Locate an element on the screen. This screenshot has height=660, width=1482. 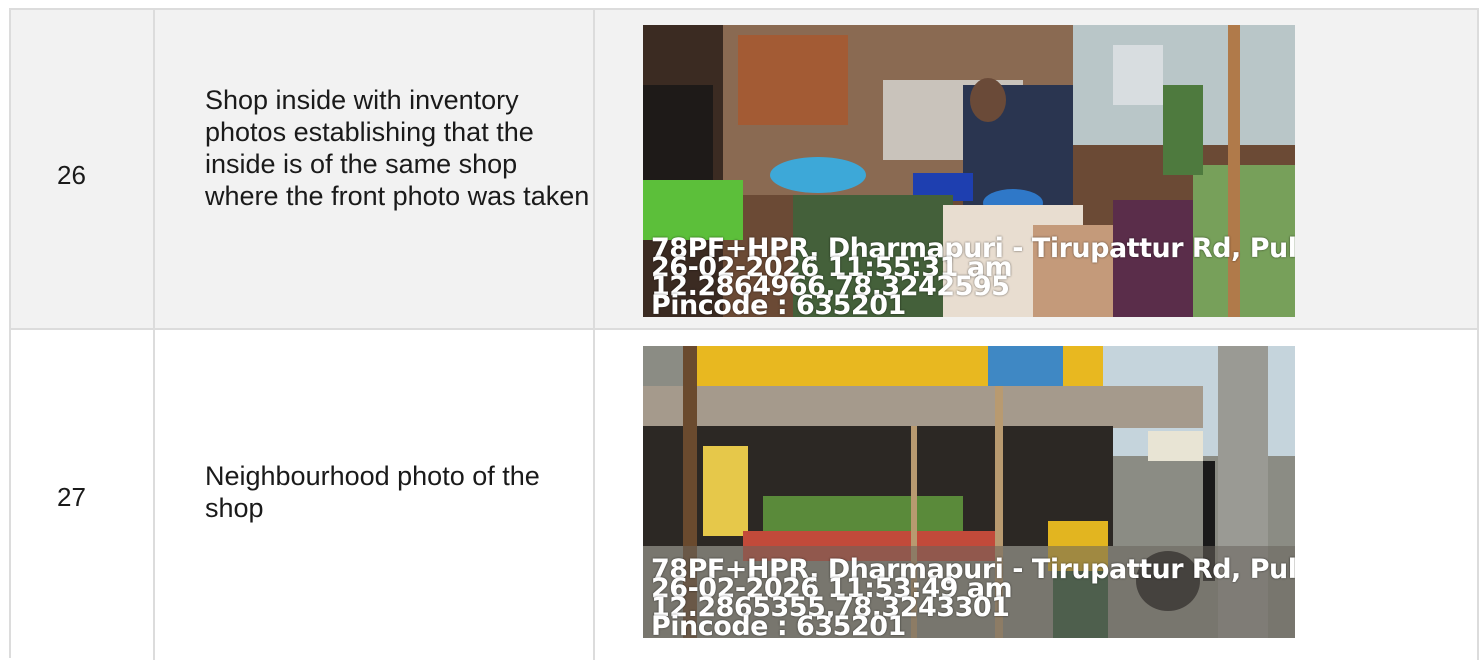
serial-number-cell: 27 is located at coordinates (83, 495).